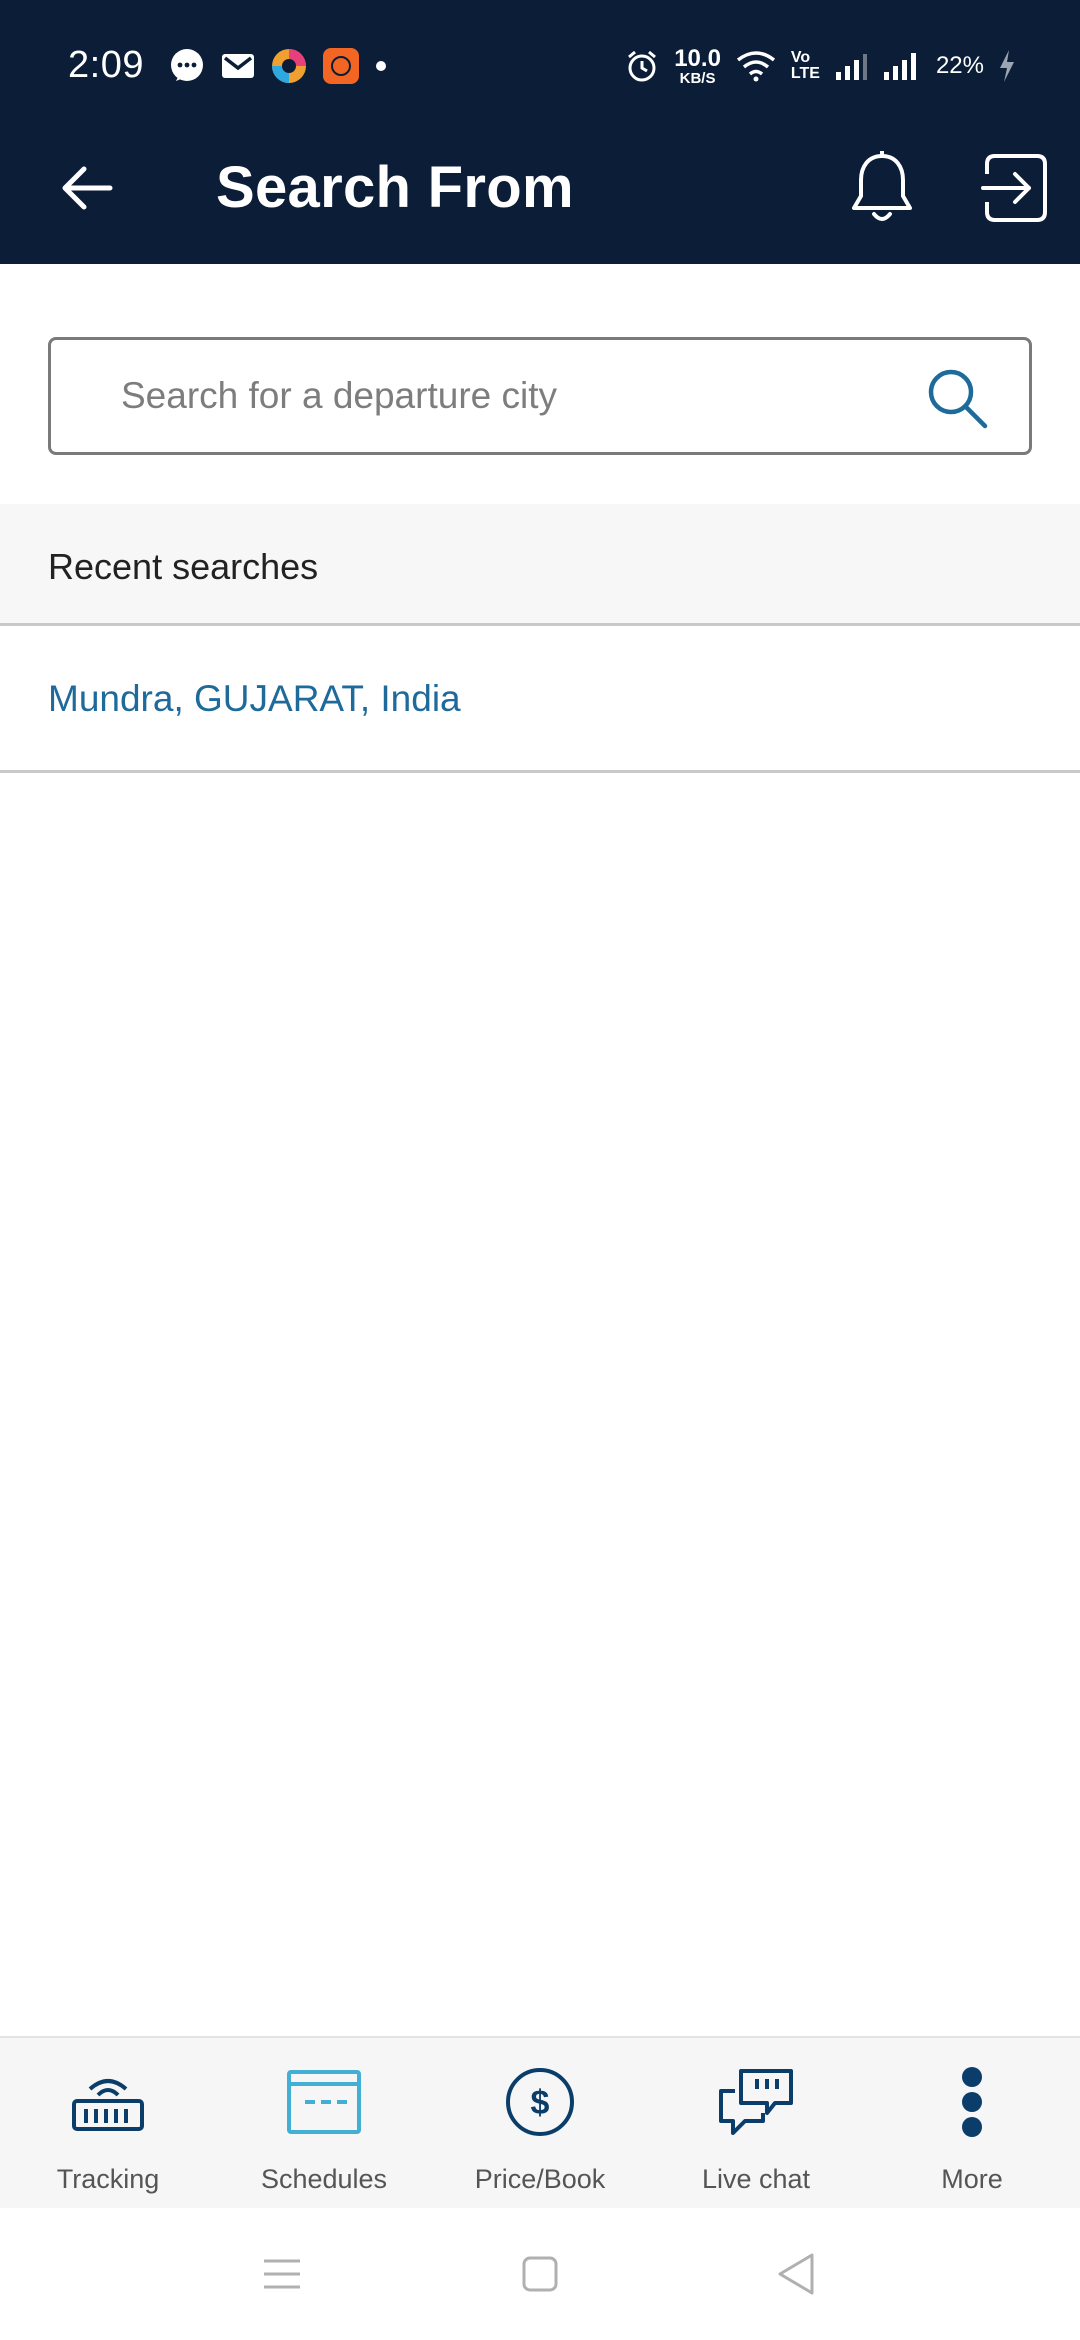 The width and height of the screenshot is (1080, 2340). Describe the element at coordinates (972, 2179) in the screenshot. I see `nav-more-label: More` at that location.